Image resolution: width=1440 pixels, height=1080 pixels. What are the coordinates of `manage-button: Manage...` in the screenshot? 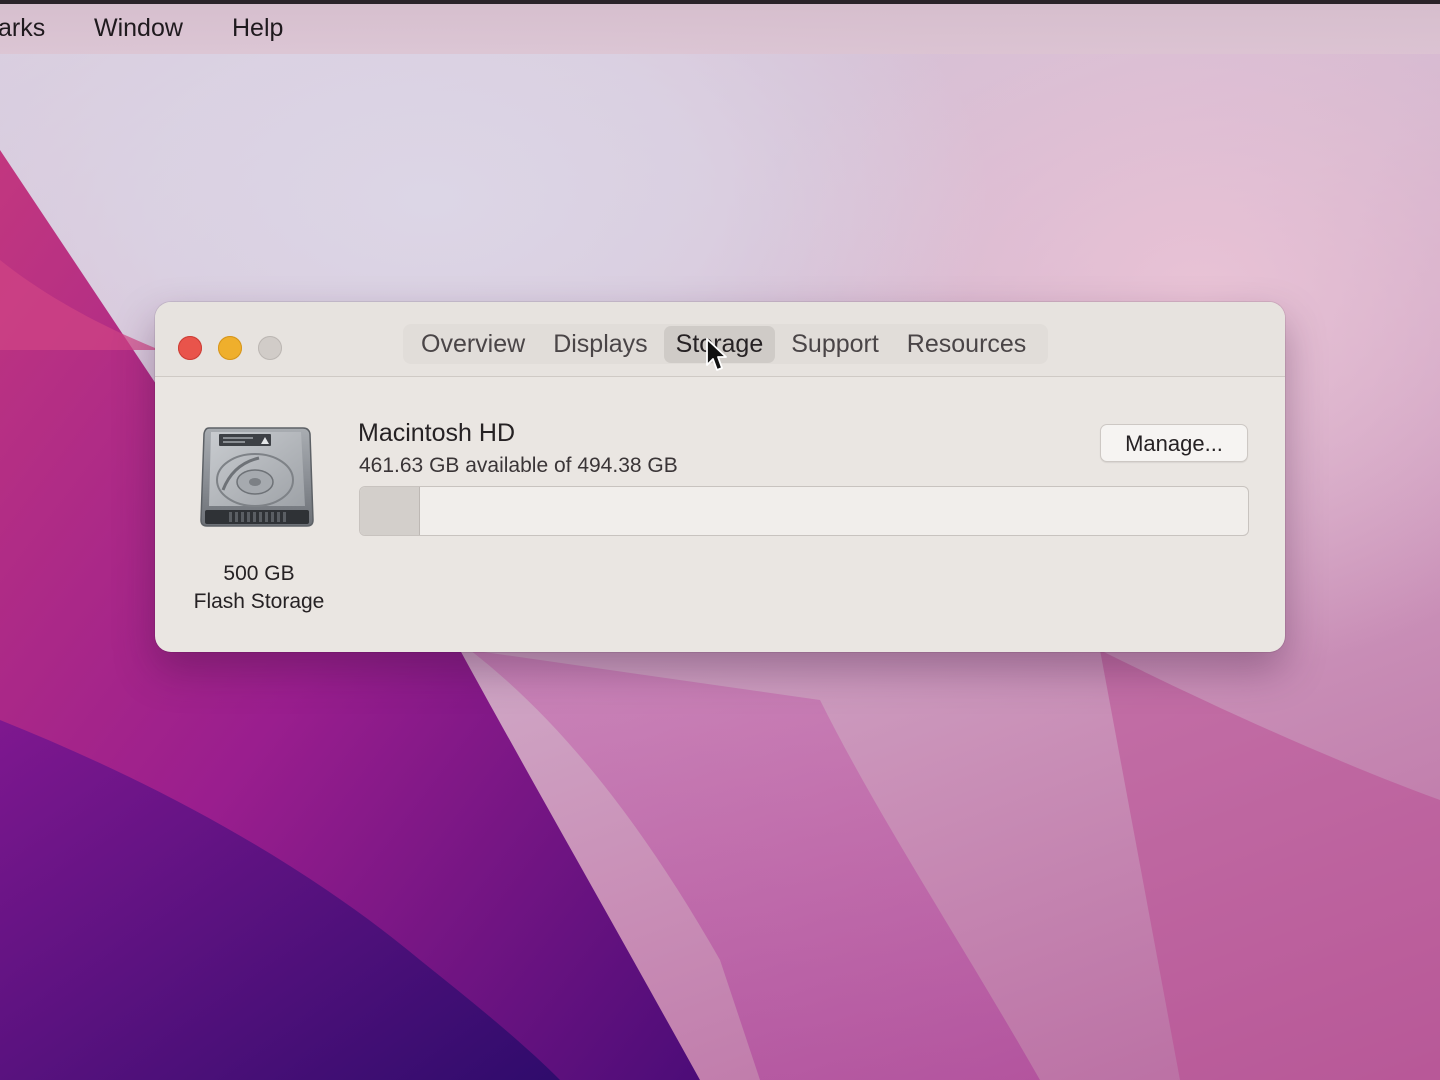 It's located at (1174, 443).